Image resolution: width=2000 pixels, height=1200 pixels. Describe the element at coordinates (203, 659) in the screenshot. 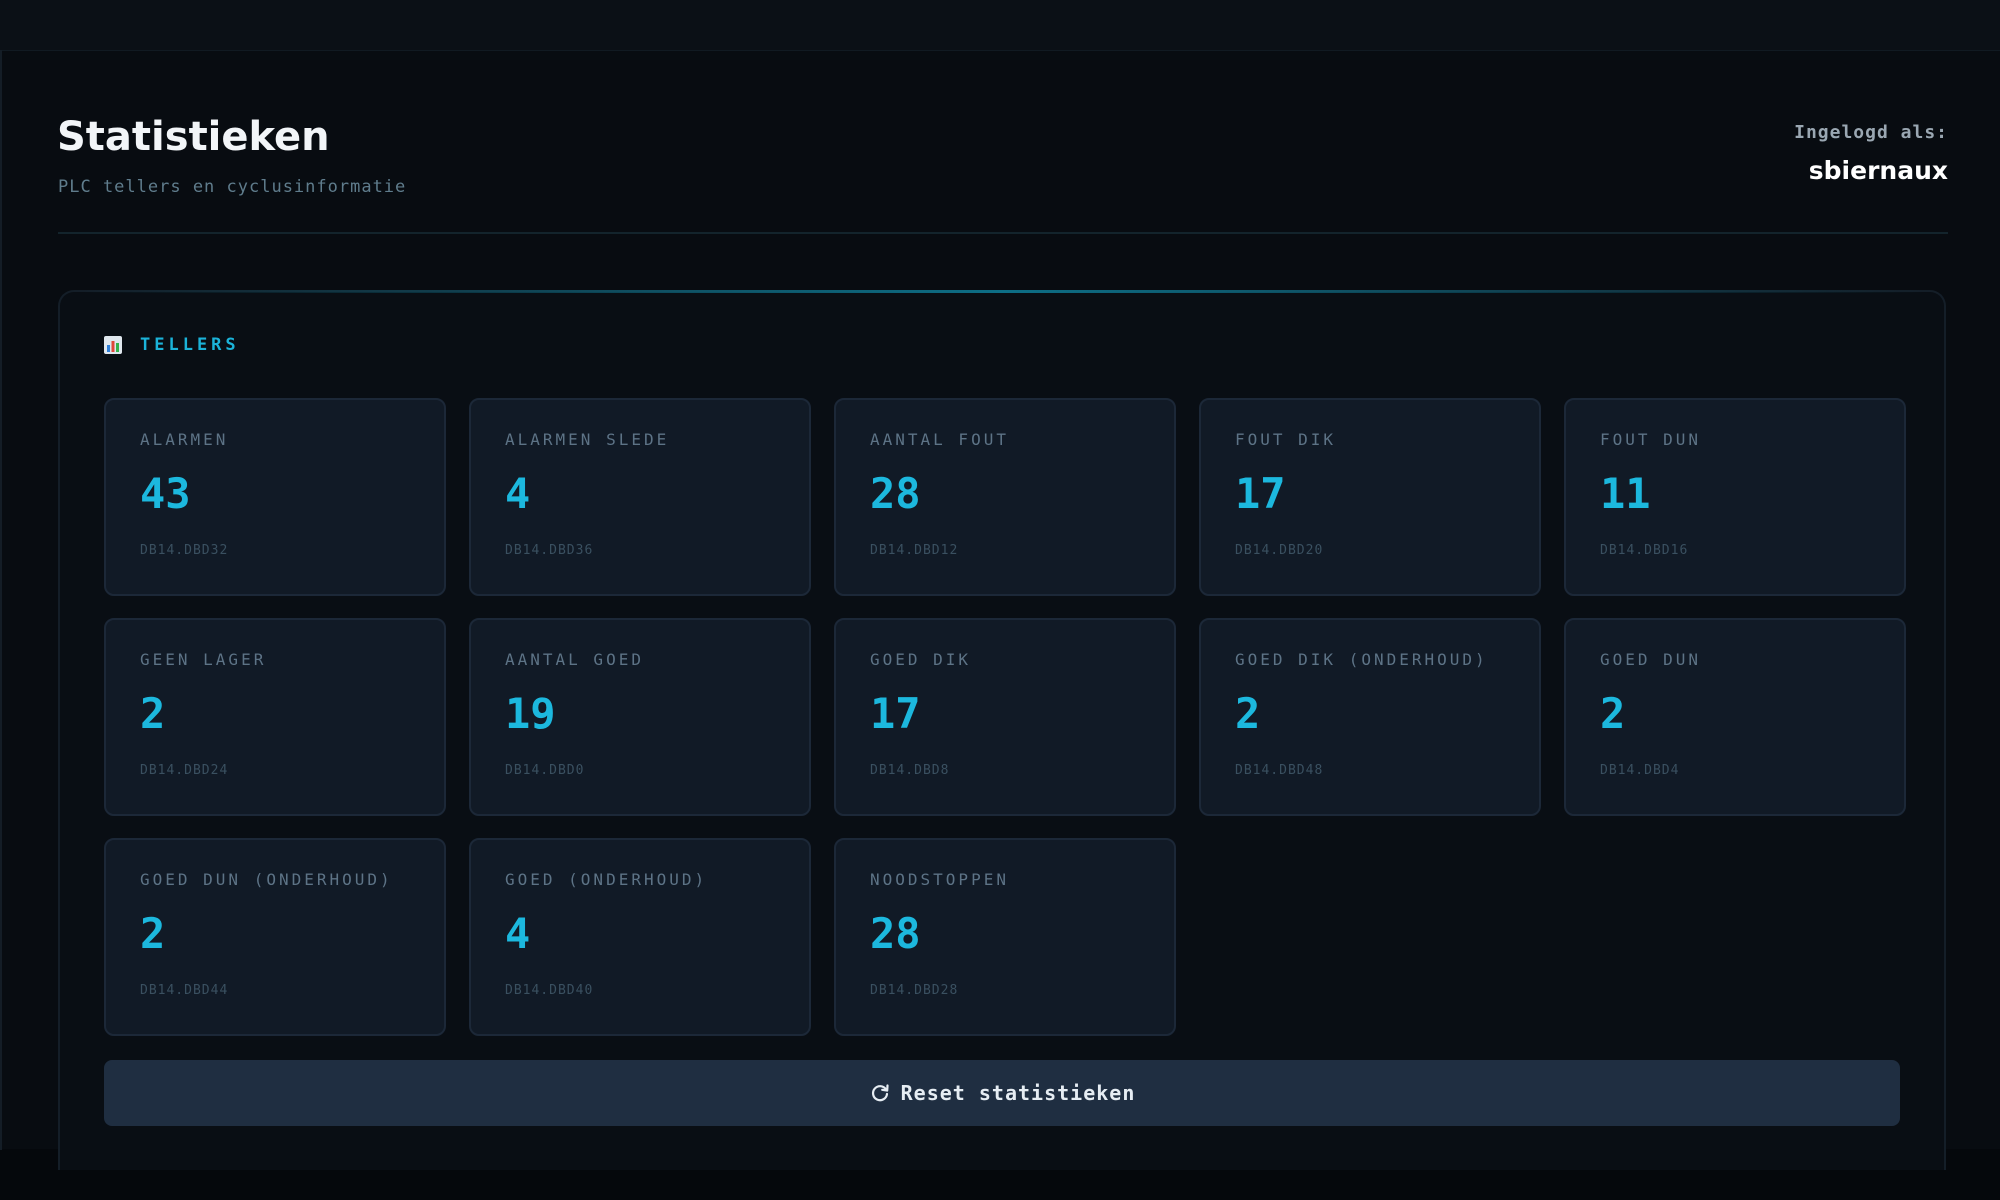

I see `stat-label: GEEN LAGER` at that location.